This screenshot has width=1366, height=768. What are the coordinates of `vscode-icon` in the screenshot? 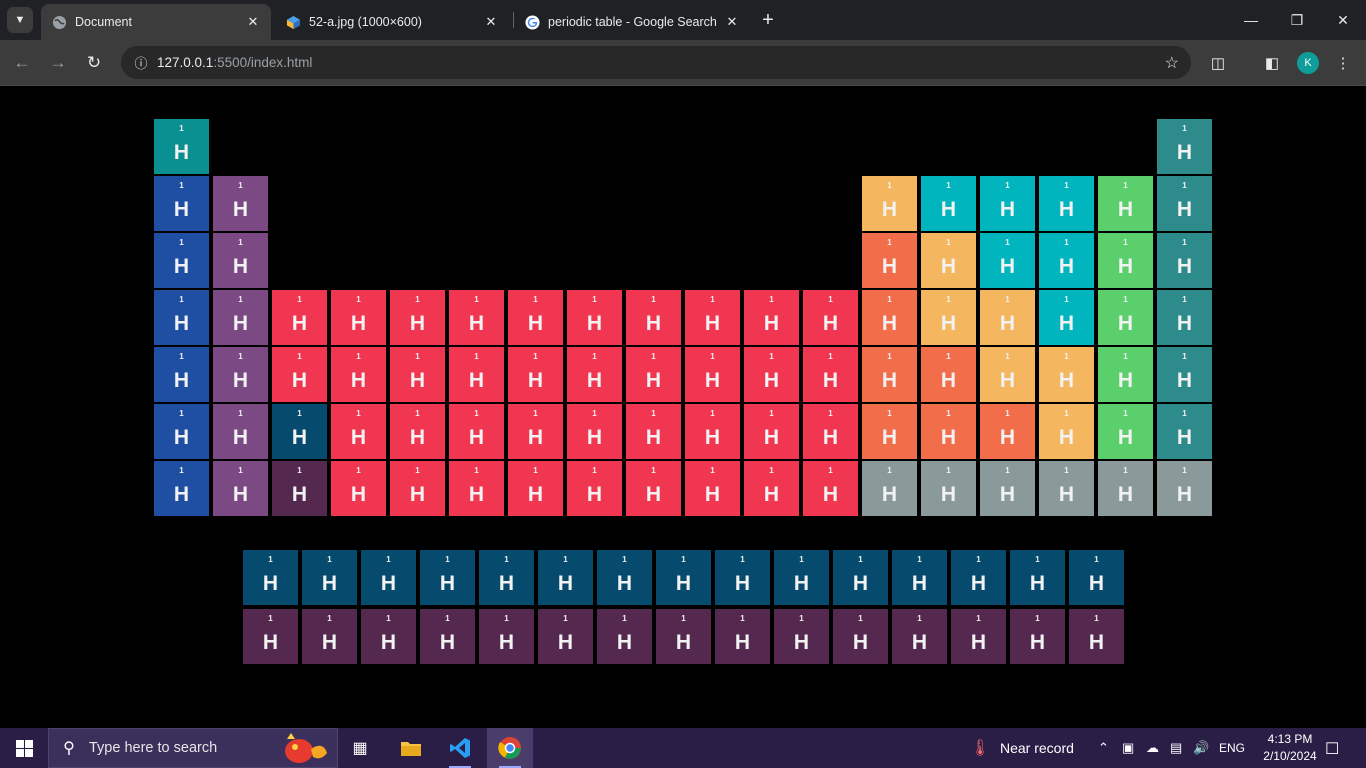 It's located at (460, 748).